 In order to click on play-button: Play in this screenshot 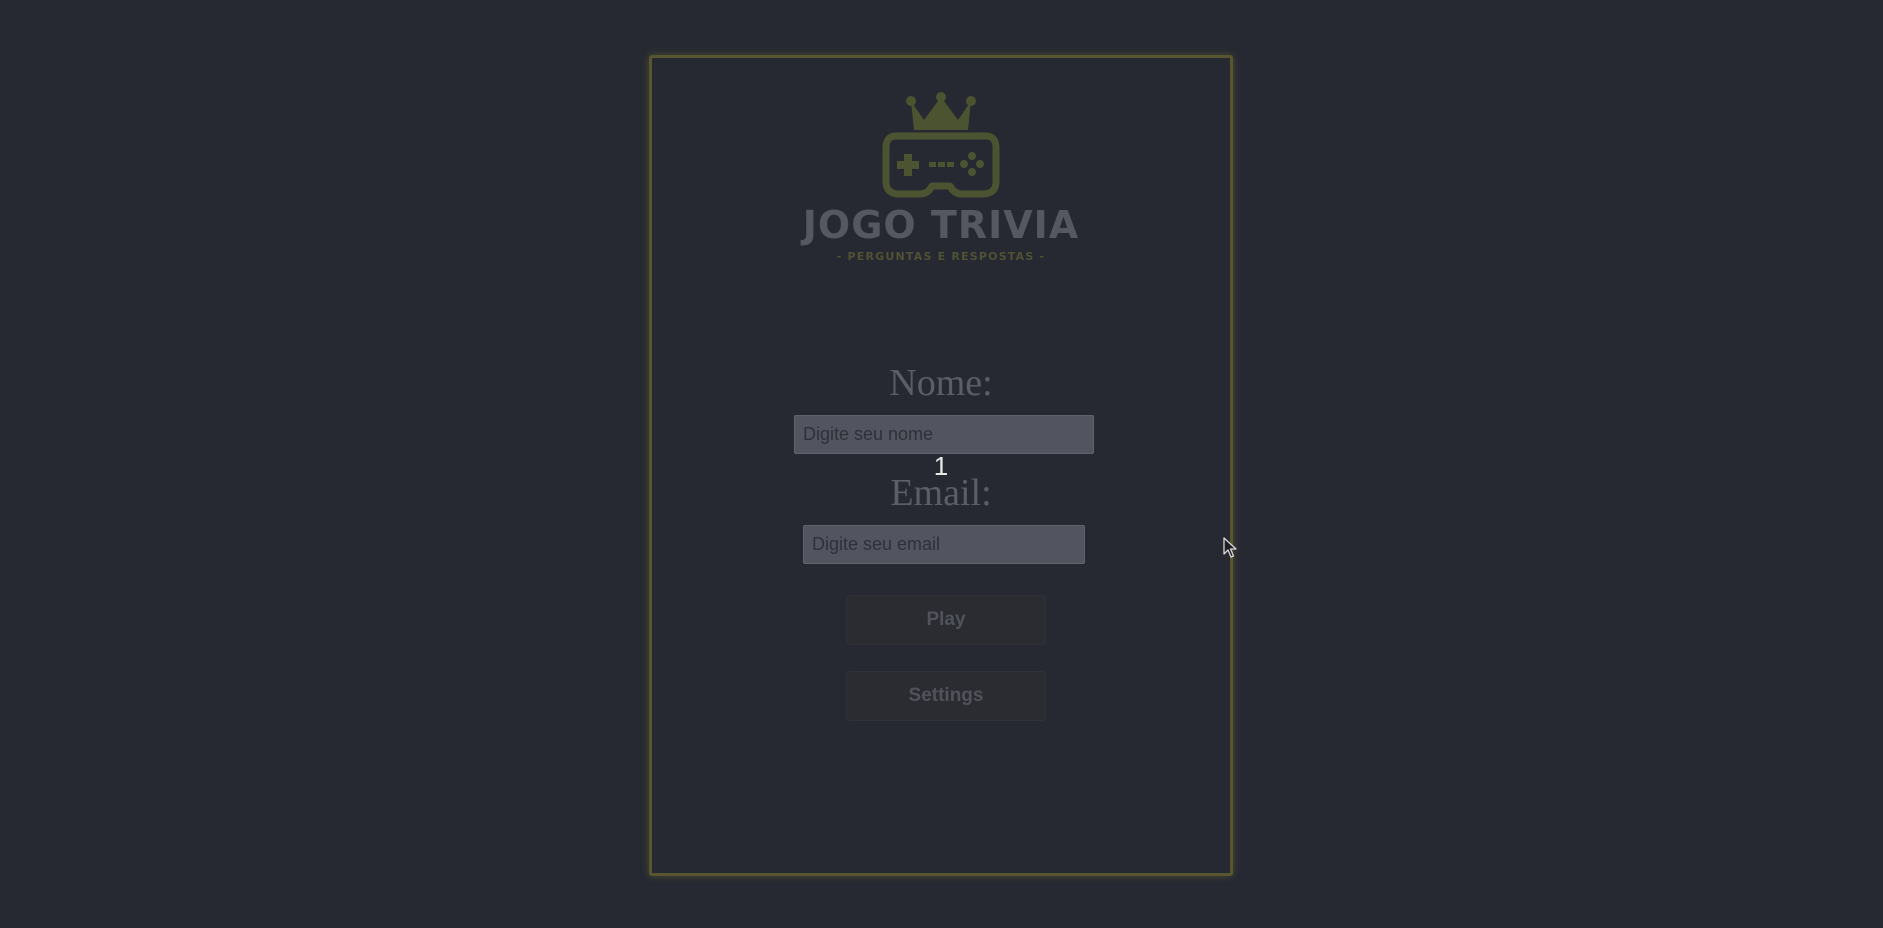, I will do `click(946, 620)`.